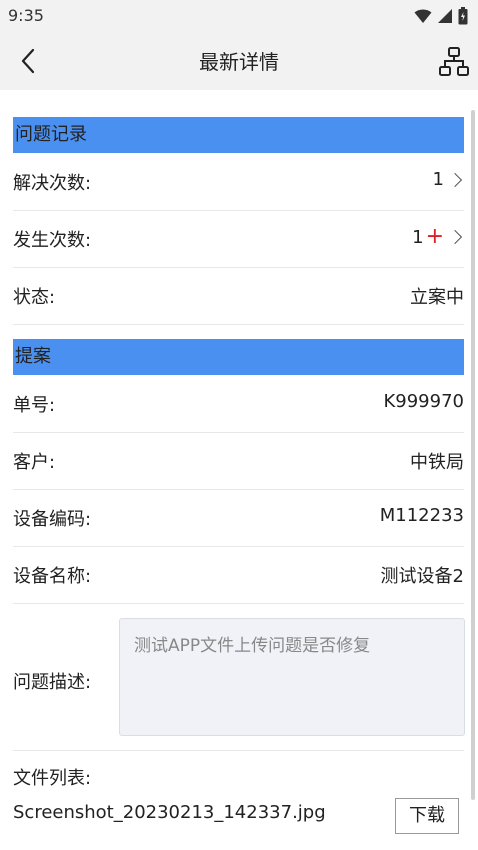 The image size is (478, 850). Describe the element at coordinates (52, 682) in the screenshot. I see `description-label: 问题描述:` at that location.